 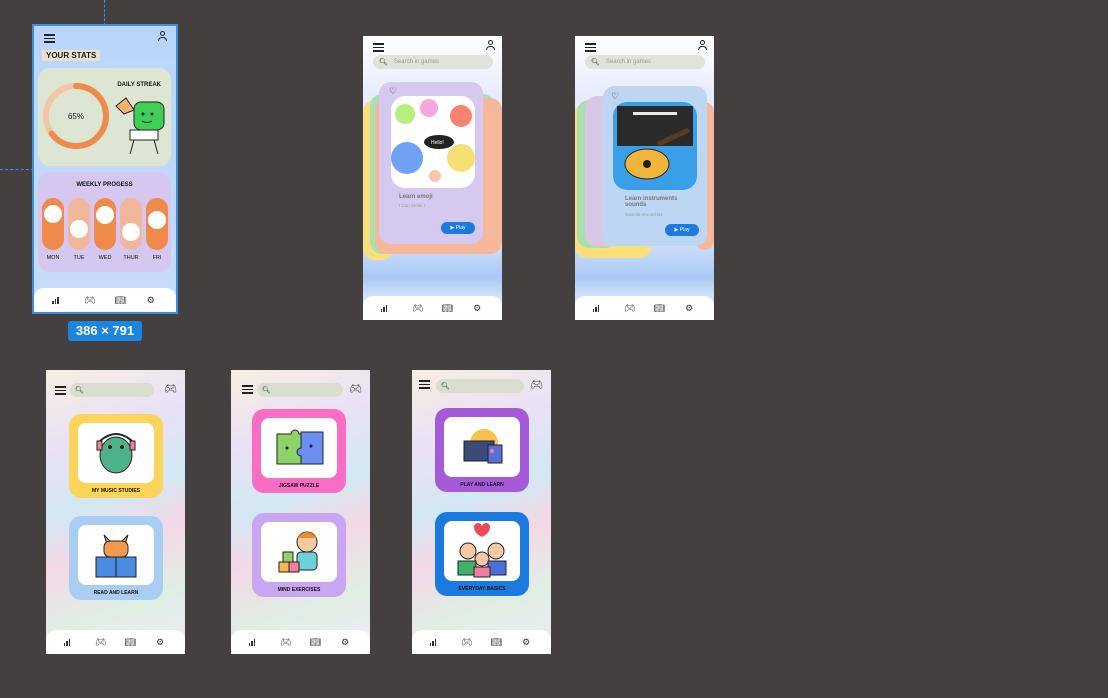 I want to click on selection-size-badge: 386 × 791, so click(x=105, y=331).